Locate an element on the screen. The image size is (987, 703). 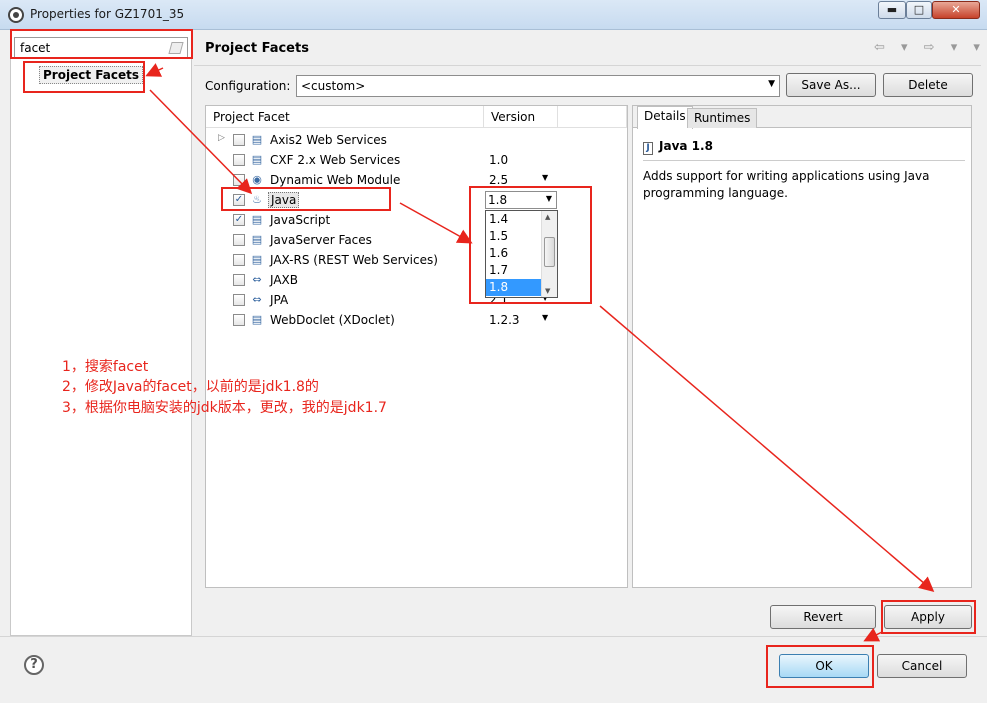
annotation-step-2: 2，修改Java的facet，以前的是jdk1.8的 is located at coordinates (190, 387).